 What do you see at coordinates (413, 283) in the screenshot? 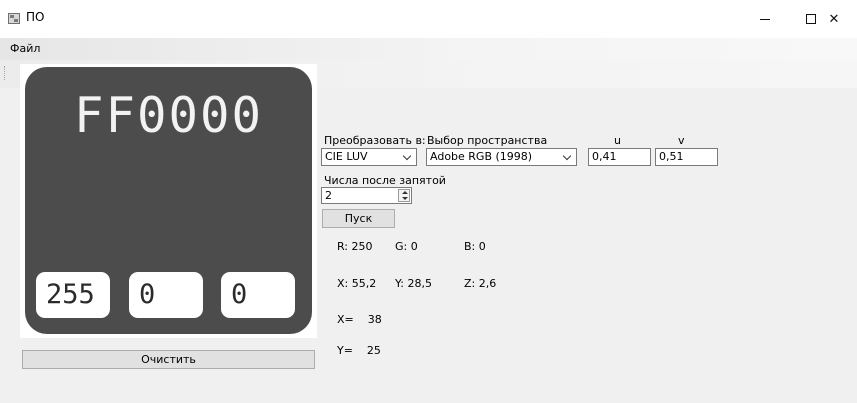
I see `result-y: Y: 28,5` at bounding box center [413, 283].